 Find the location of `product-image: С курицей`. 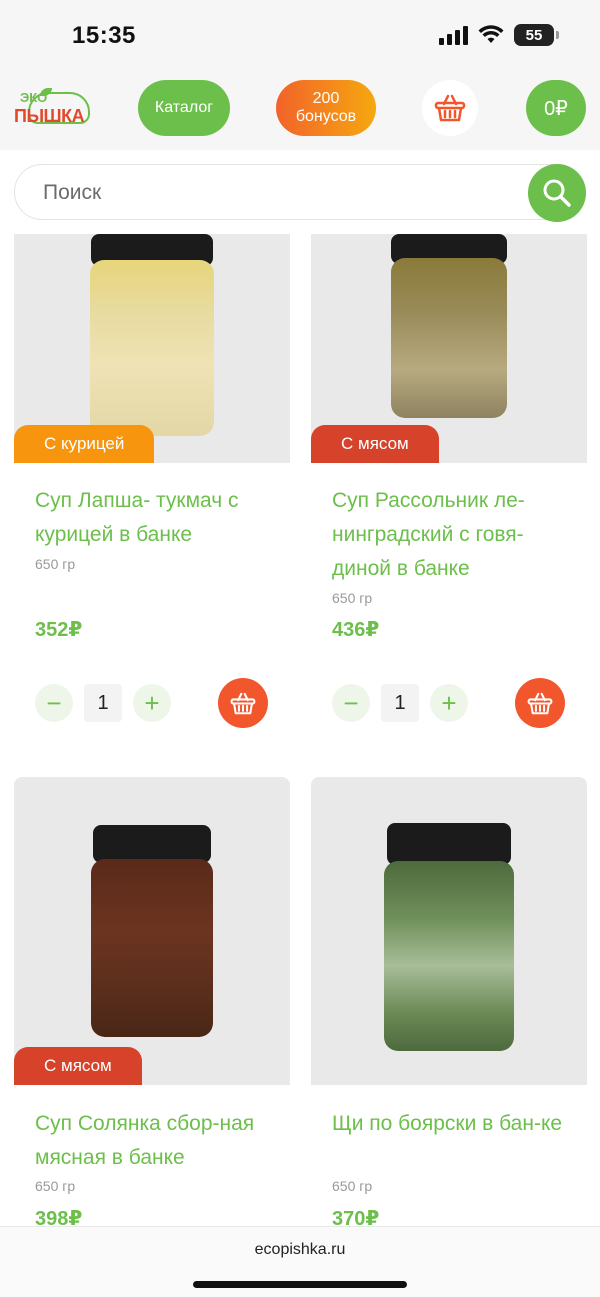

product-image: С курицей is located at coordinates (152, 348).